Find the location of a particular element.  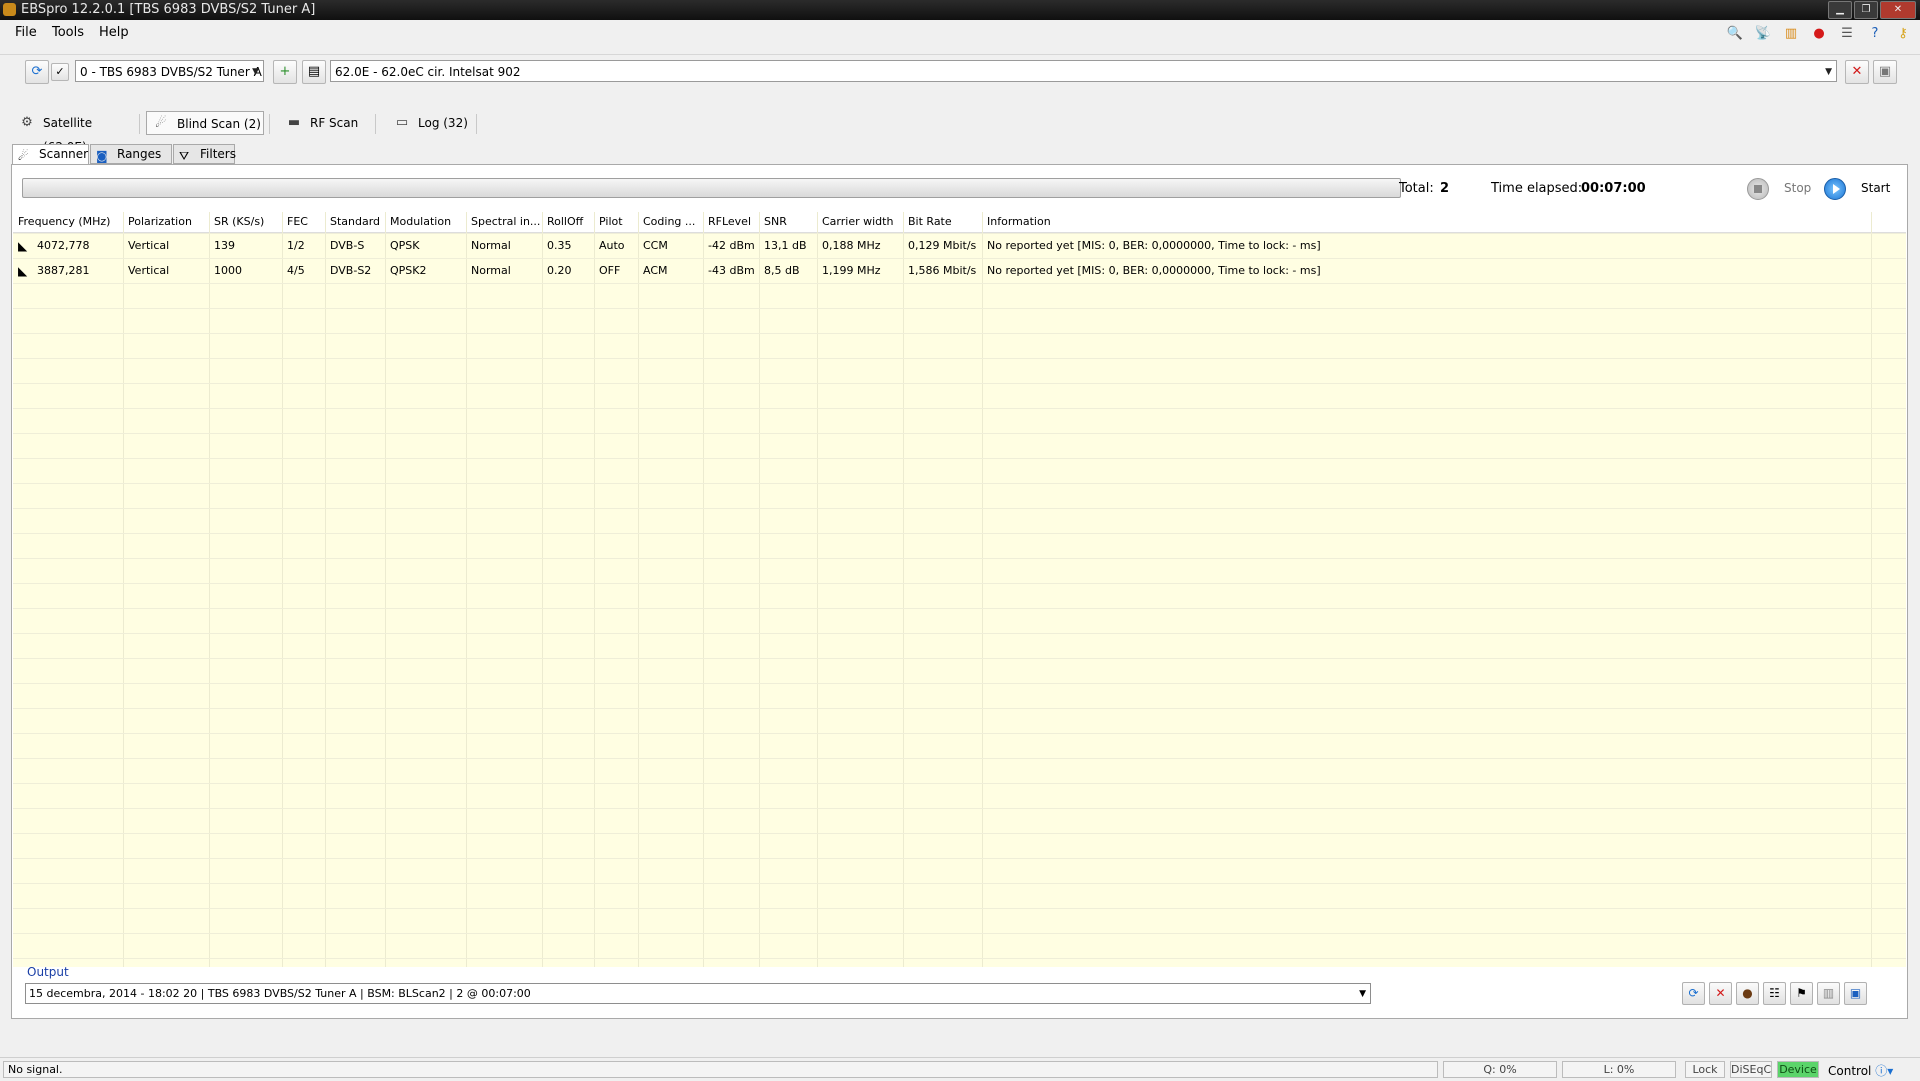

refresh-button: ⟳ is located at coordinates (37, 72).